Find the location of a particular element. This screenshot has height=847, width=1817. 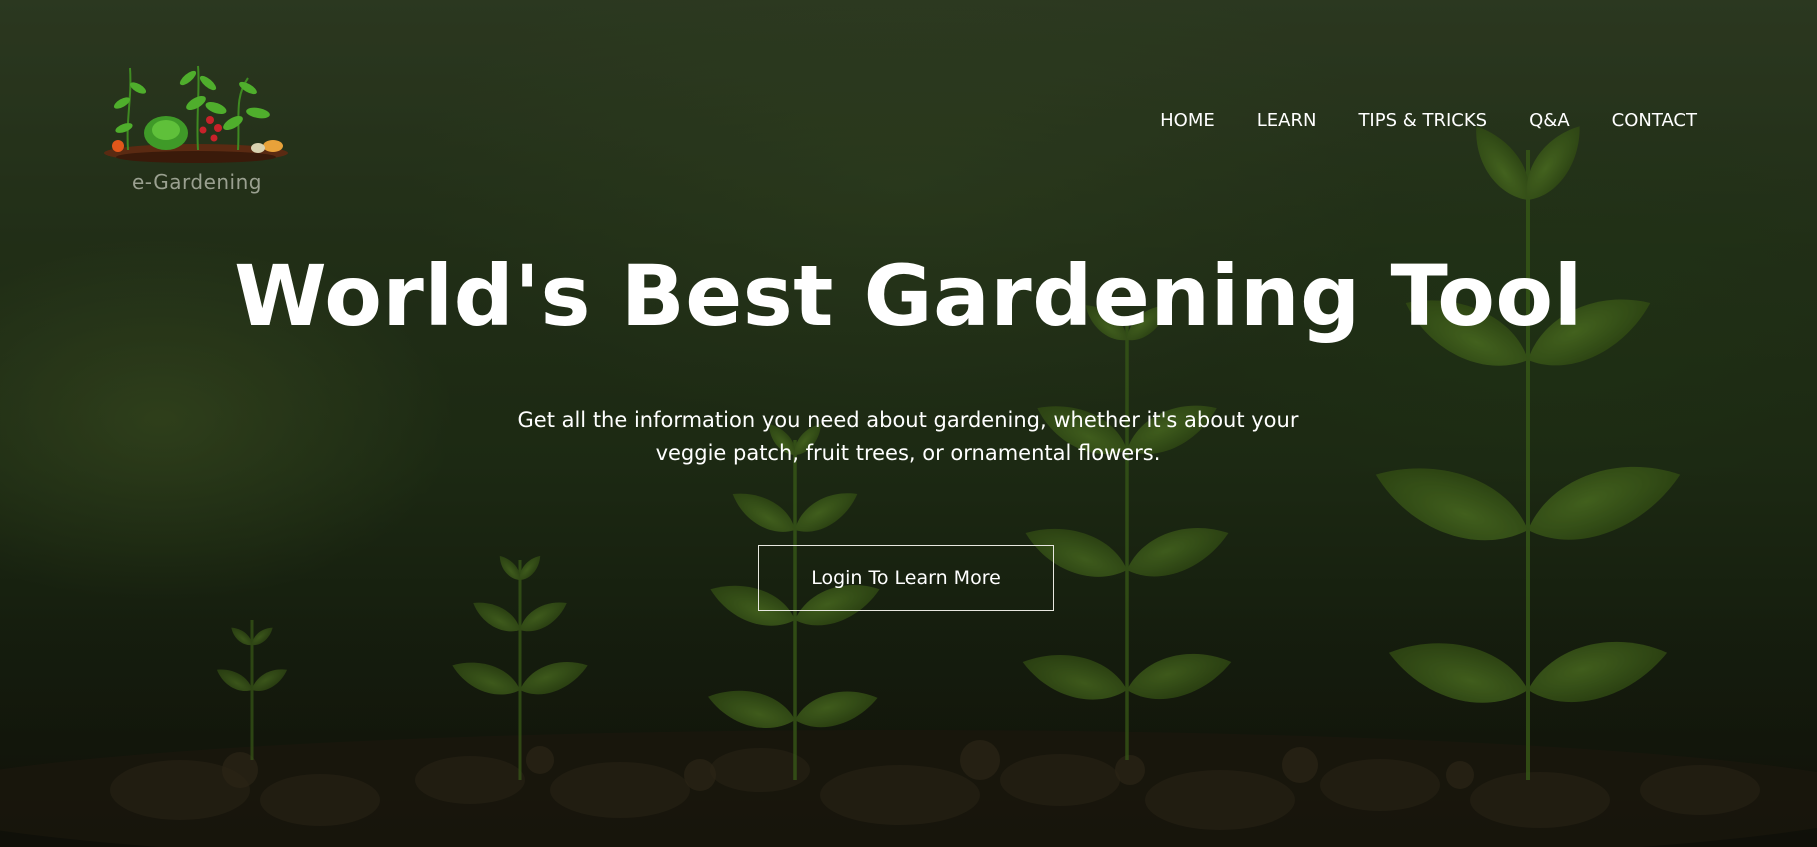

hero-title: World's Best Gardening Tool is located at coordinates (908, 296).